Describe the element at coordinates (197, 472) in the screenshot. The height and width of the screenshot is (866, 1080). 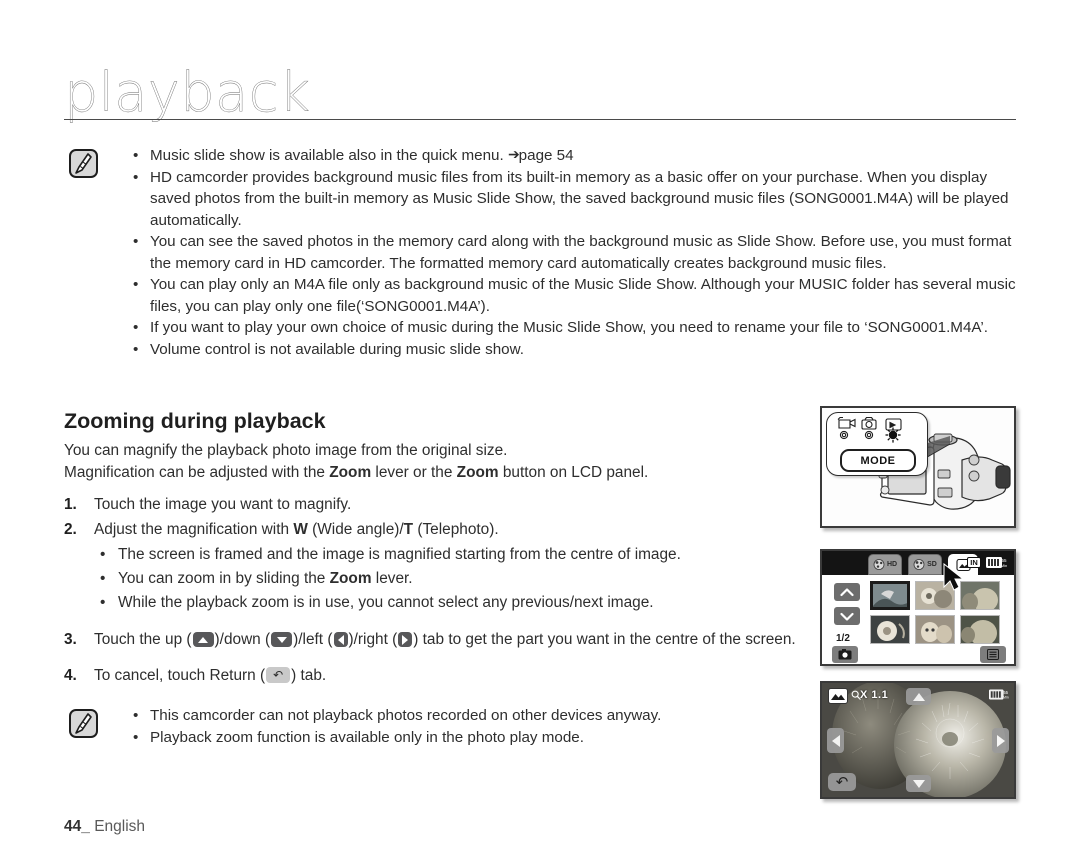
I see `intro-line-2-part-a: Magnification can be adjusted with the` at that location.